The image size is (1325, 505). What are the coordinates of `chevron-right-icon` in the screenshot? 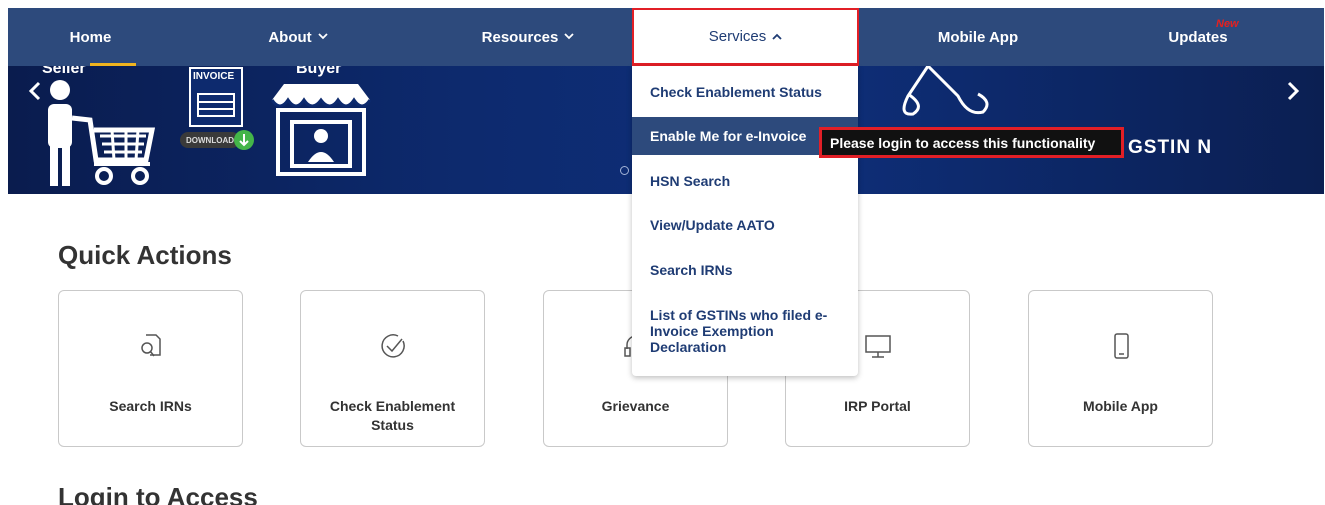 It's located at (1293, 94).